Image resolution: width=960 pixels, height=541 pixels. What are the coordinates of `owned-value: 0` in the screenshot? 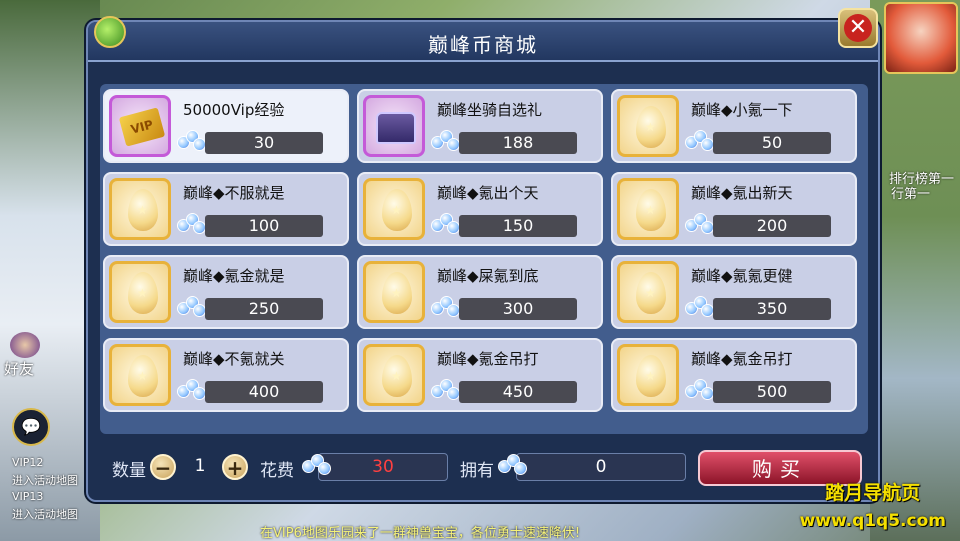 It's located at (601, 467).